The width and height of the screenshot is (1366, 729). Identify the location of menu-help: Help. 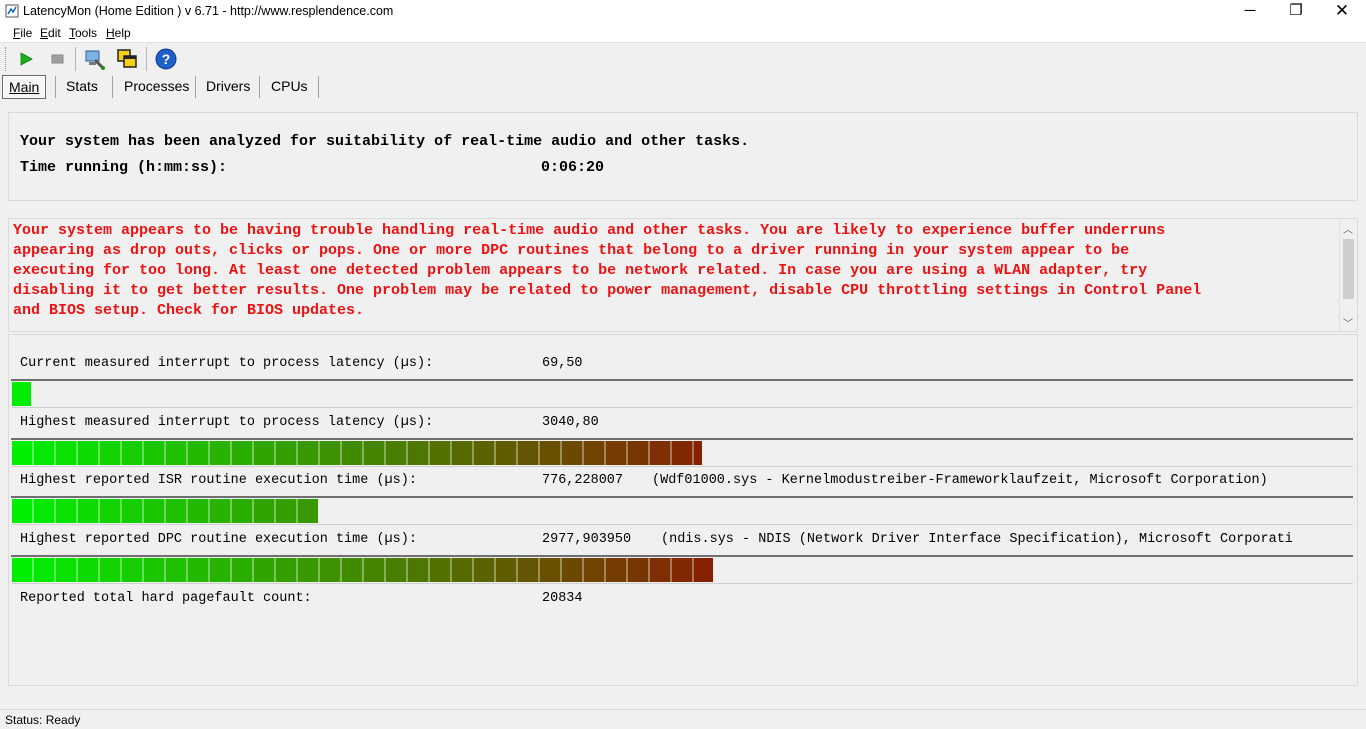
(118, 33).